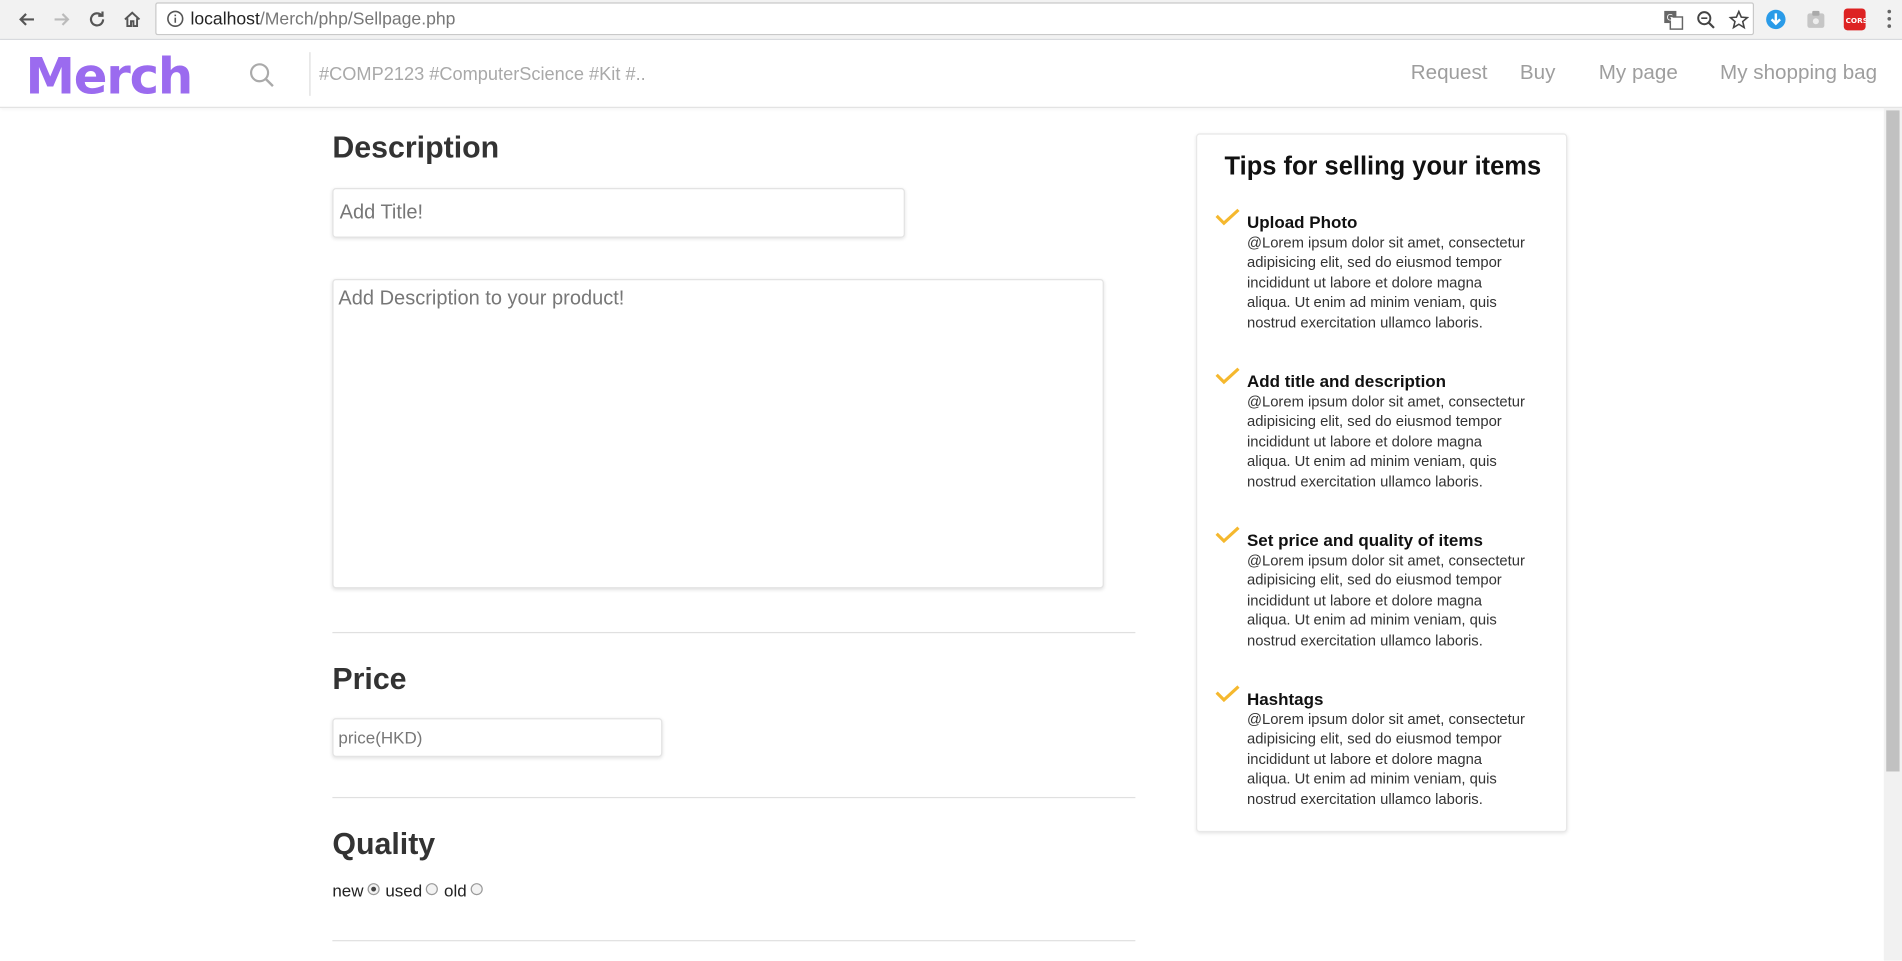  Describe the element at coordinates (1538, 73) in the screenshot. I see `nav-buy-link: Buy` at that location.